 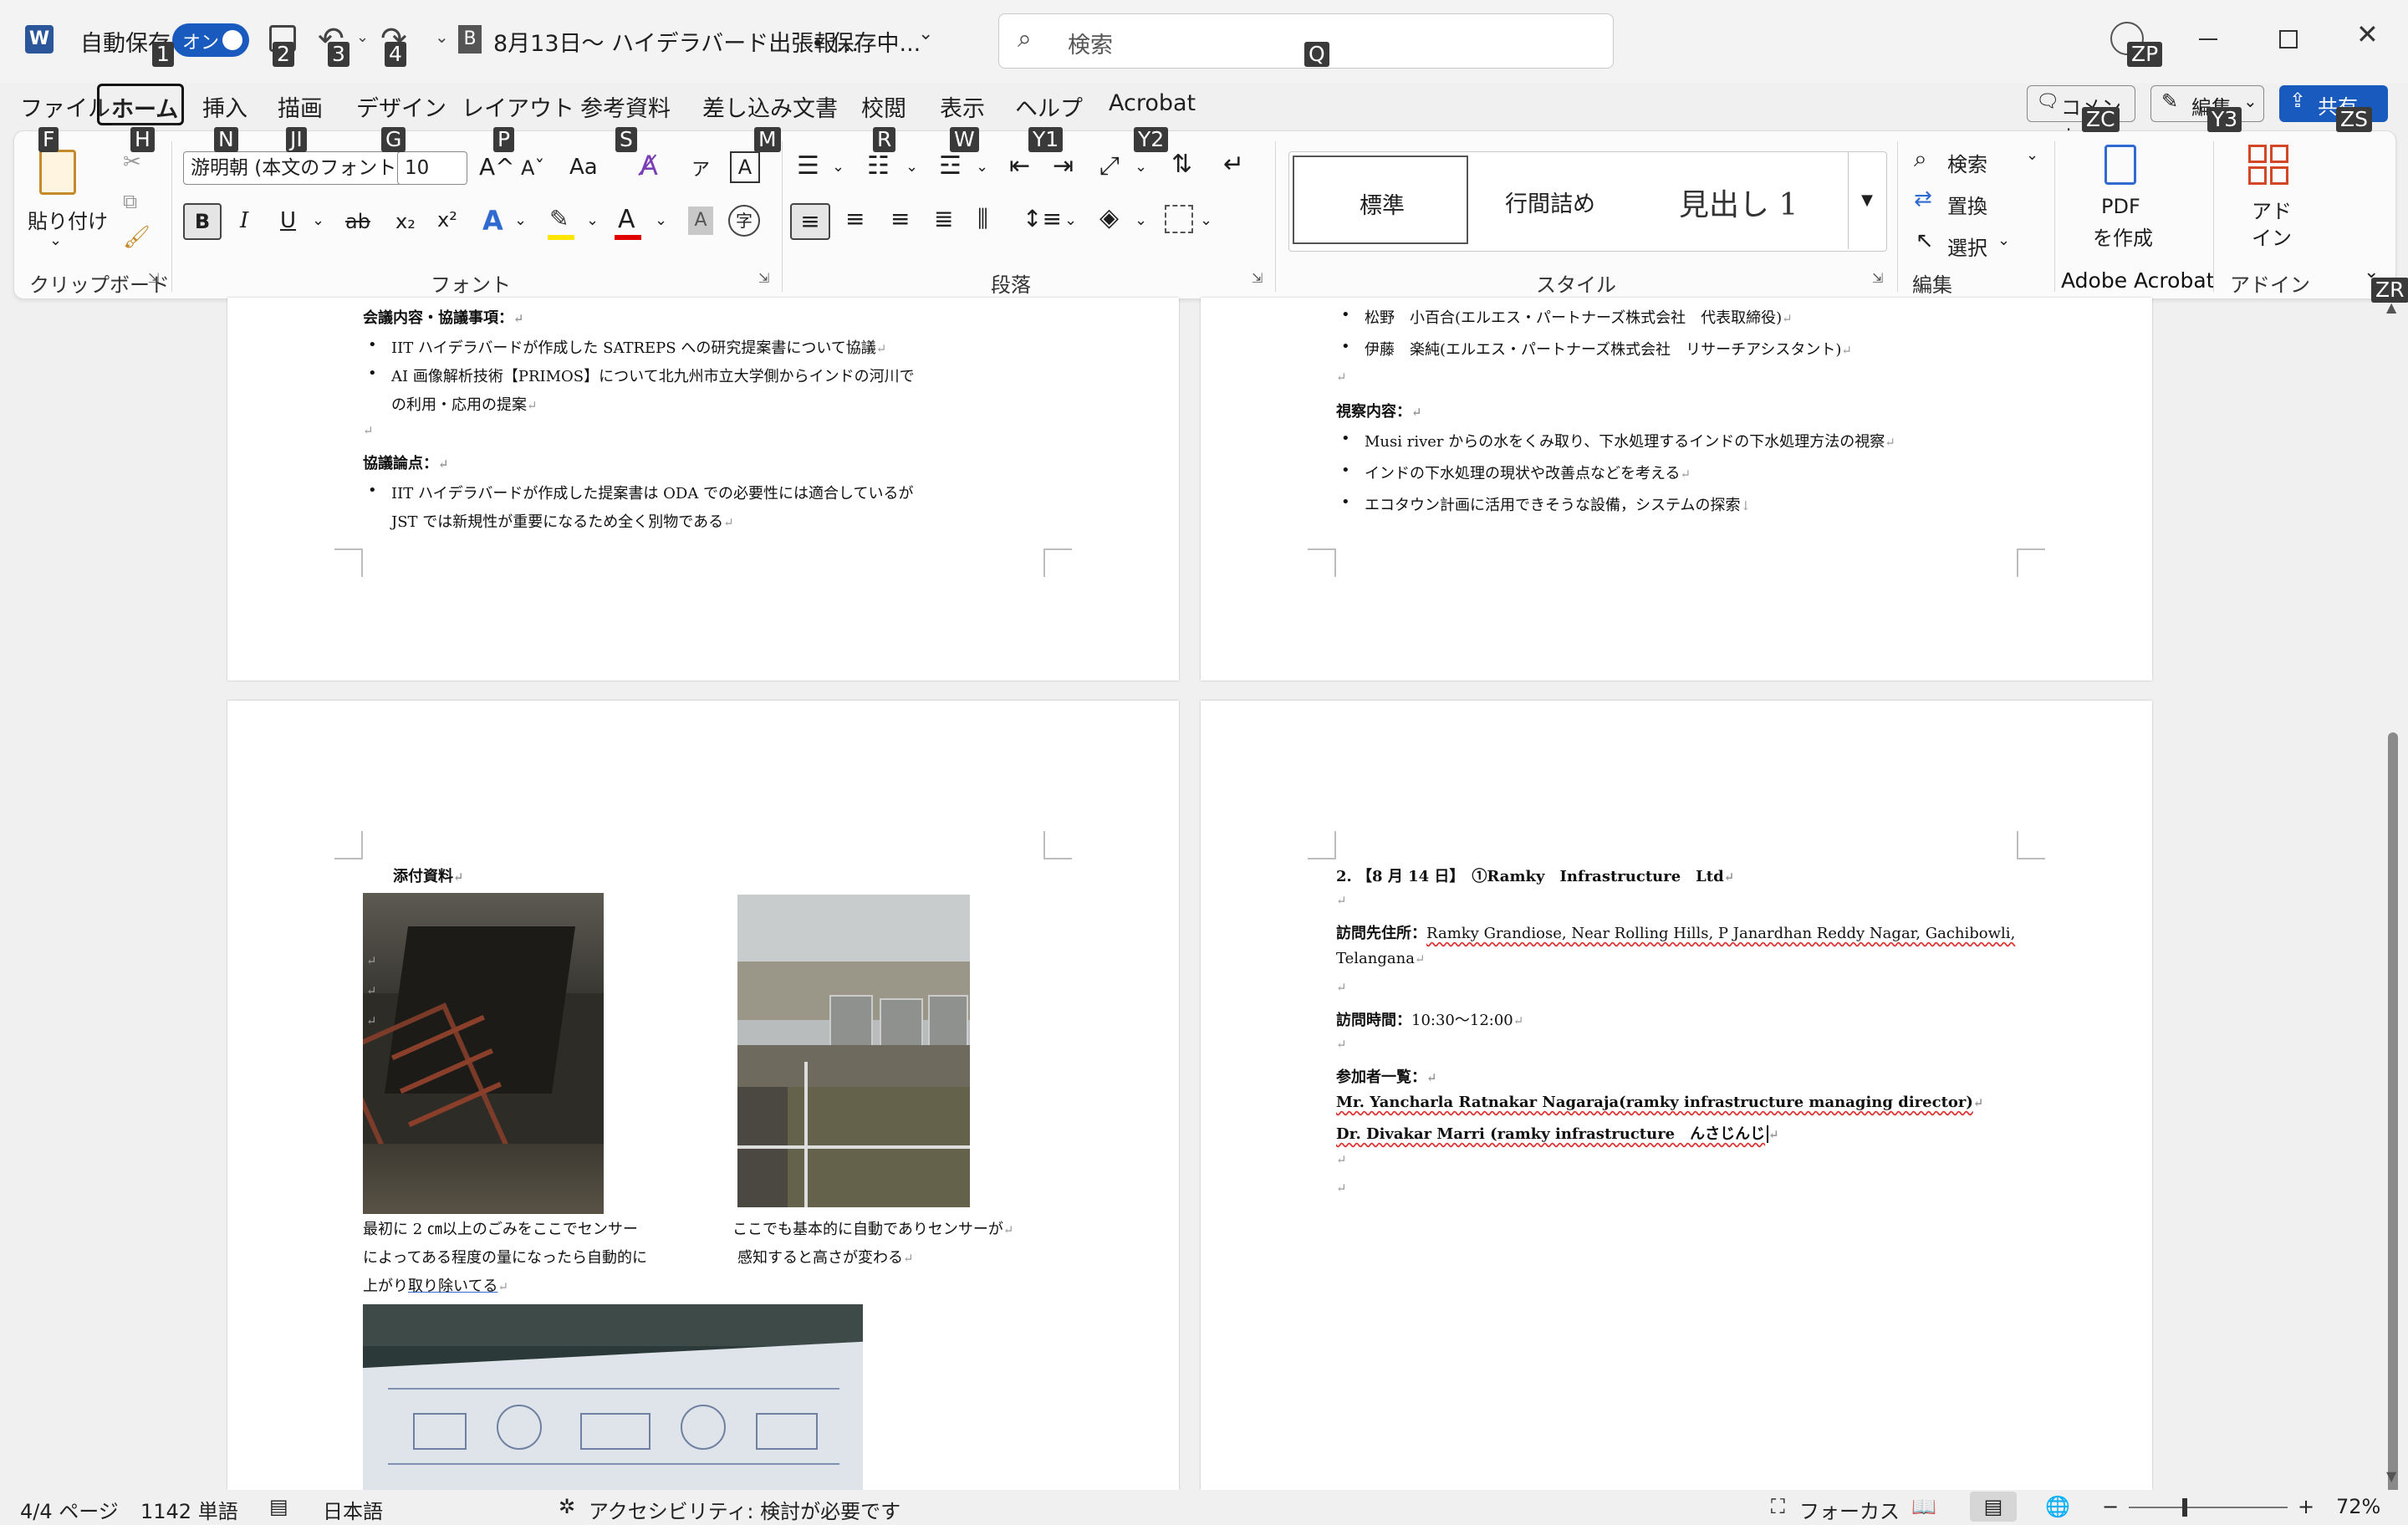 What do you see at coordinates (279, 1506) in the screenshot?
I see `proofing-icon: ▤` at bounding box center [279, 1506].